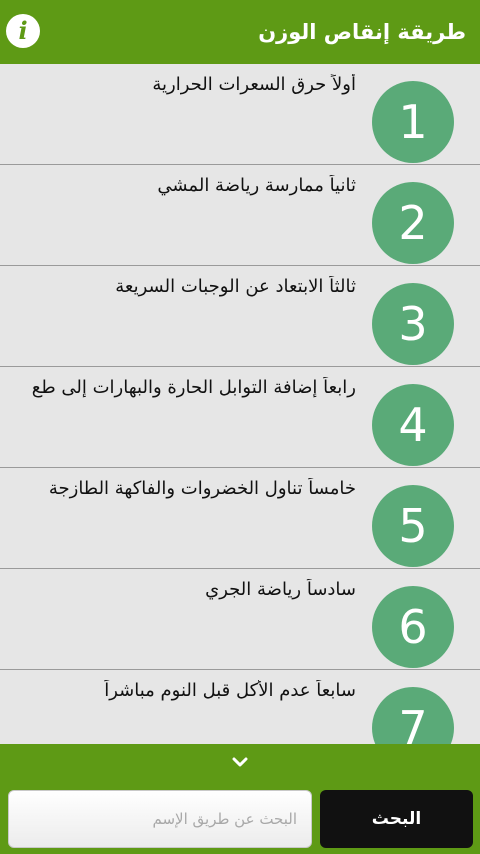  I want to click on page-title: طريقة إنقاص الوزن, so click(362, 32).